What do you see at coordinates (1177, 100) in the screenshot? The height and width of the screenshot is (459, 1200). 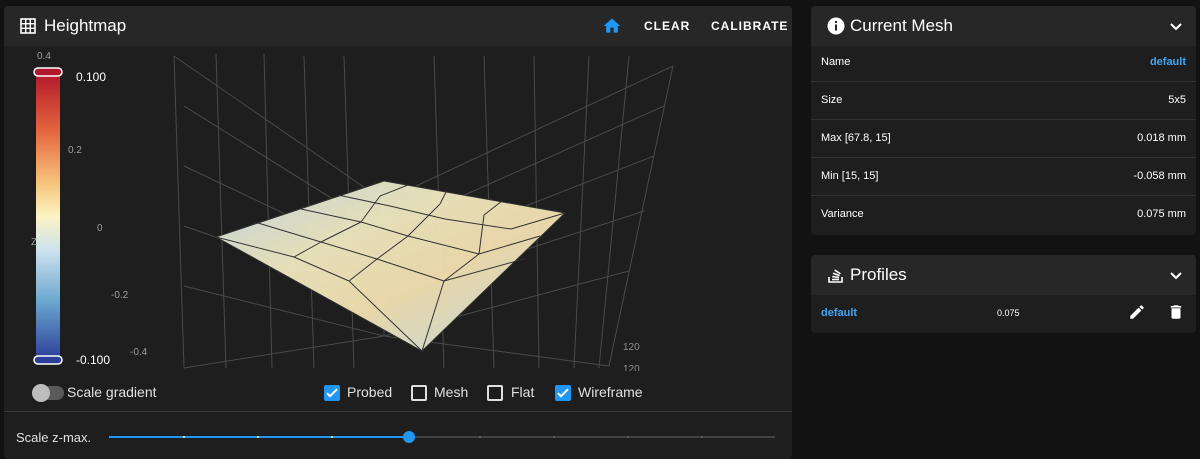 I see `row-value: 5x5` at bounding box center [1177, 100].